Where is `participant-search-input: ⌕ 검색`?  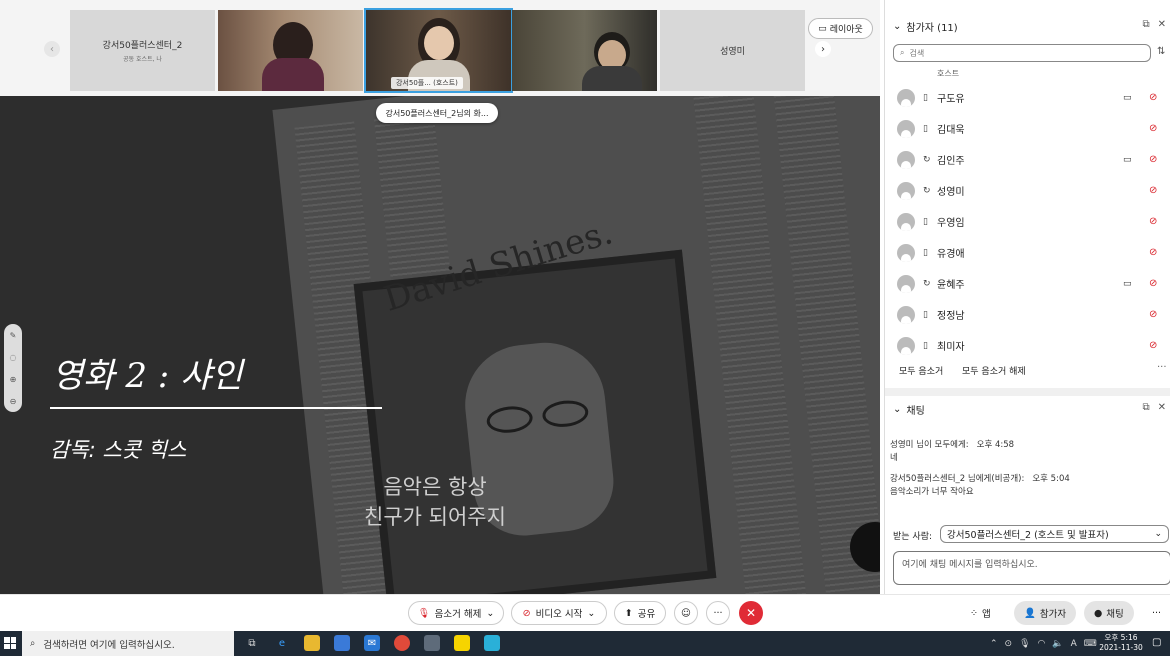
participant-search-input: ⌕ 검색 is located at coordinates (1022, 53).